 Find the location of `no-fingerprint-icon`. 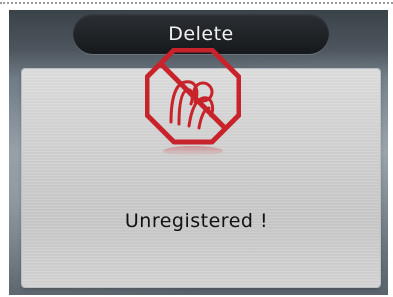

no-fingerprint-icon is located at coordinates (193, 102).